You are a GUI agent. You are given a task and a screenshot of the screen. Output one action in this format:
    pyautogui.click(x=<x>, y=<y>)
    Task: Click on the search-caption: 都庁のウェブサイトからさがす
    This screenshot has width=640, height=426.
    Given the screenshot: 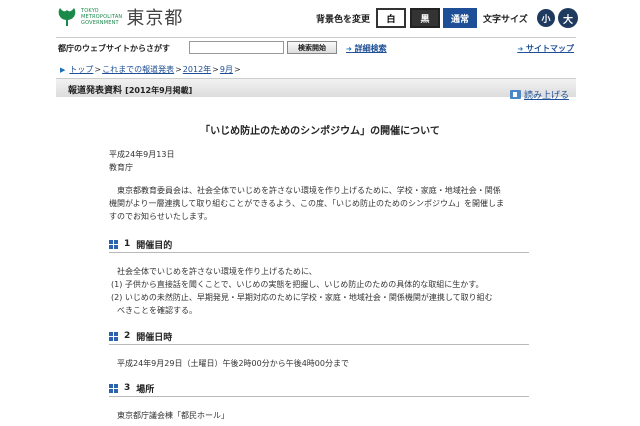 What is the action you would take?
    pyautogui.click(x=114, y=48)
    